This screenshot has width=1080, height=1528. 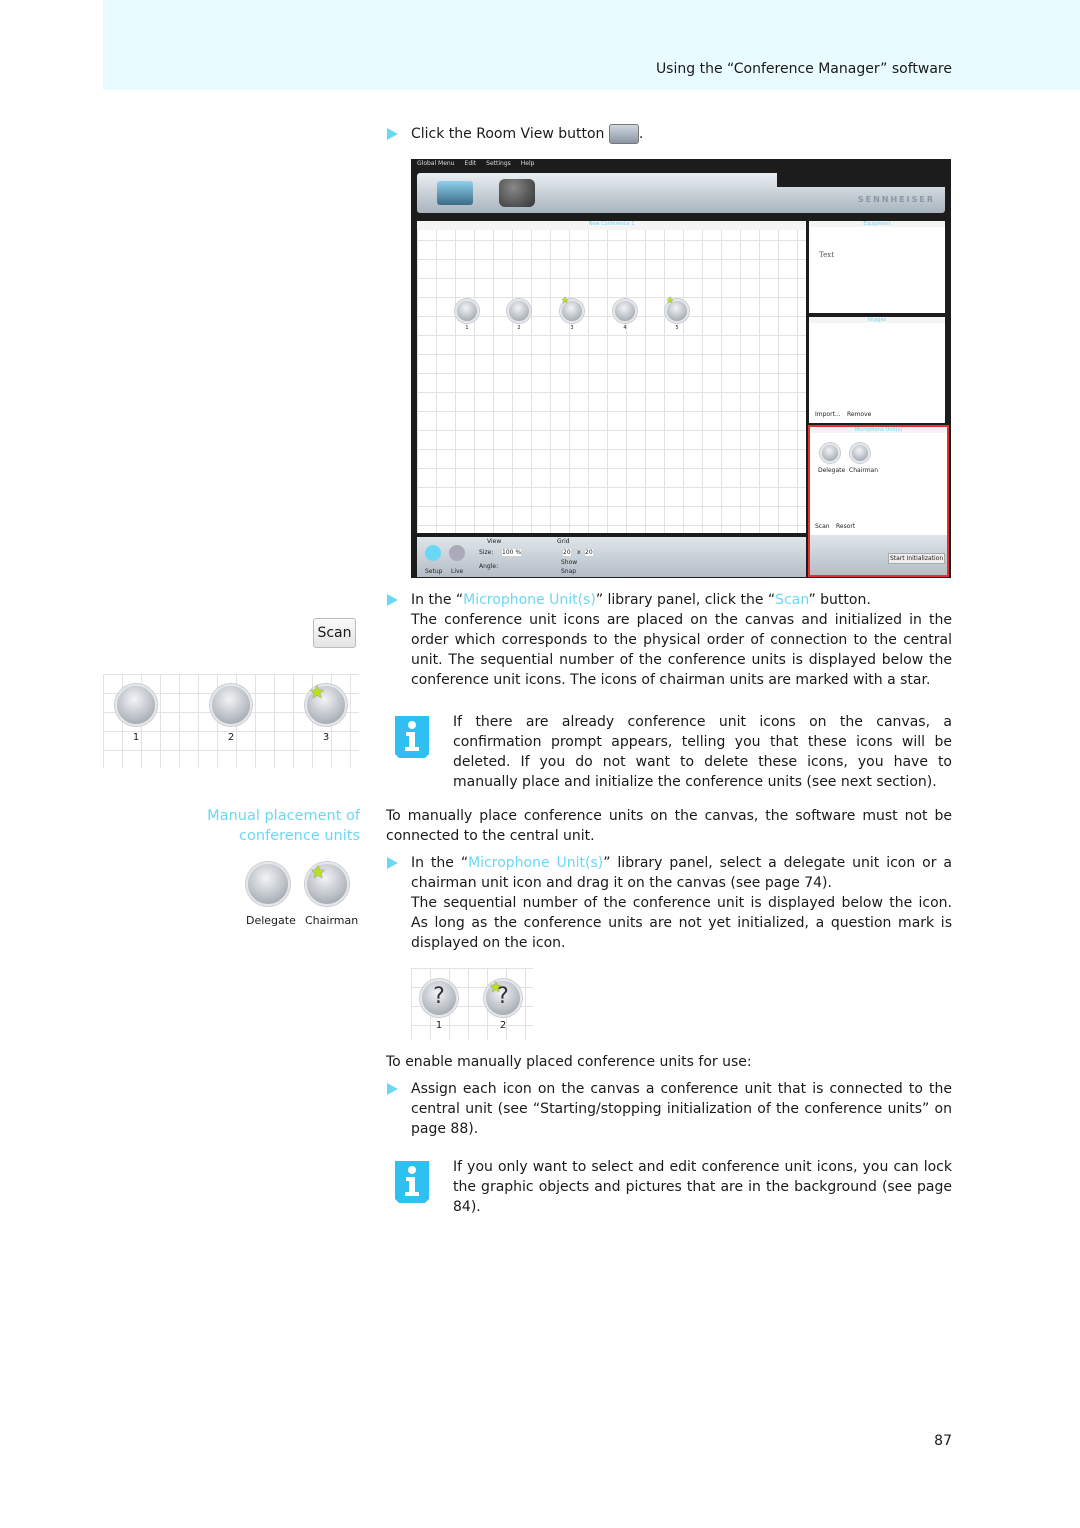 What do you see at coordinates (792, 600) in the screenshot?
I see `scan-link: Scan` at bounding box center [792, 600].